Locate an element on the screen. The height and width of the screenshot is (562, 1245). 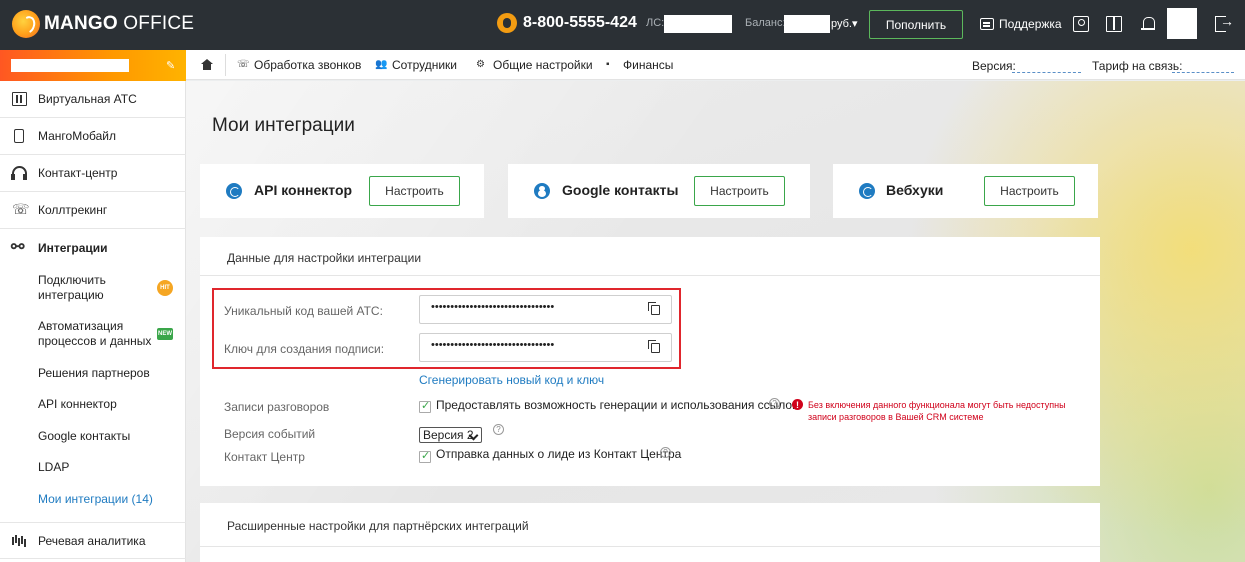
speech-analytics-icon is located at coordinates (19, 542).